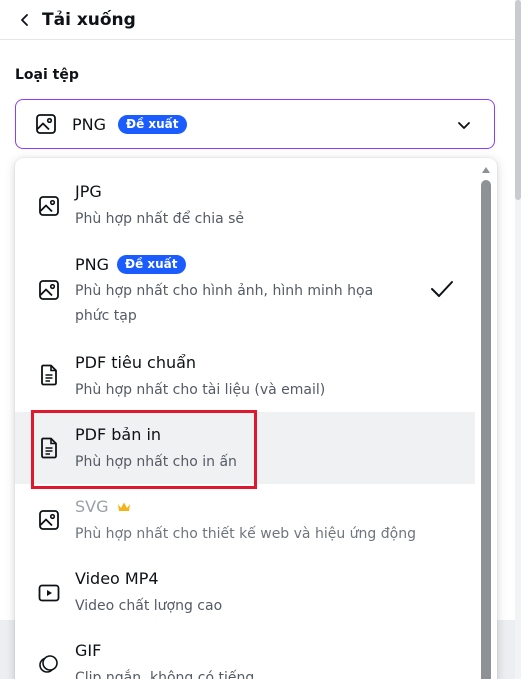  What do you see at coordinates (117, 578) in the screenshot?
I see `option-title: Video MP4` at bounding box center [117, 578].